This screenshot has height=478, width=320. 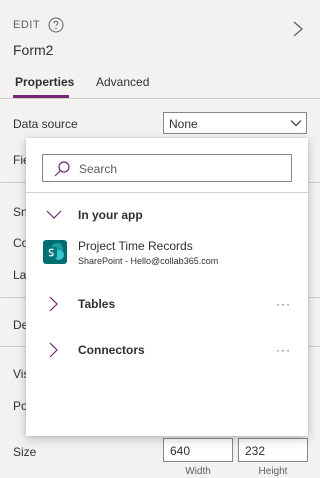 I want to click on group-label: In your app, so click(x=110, y=215).